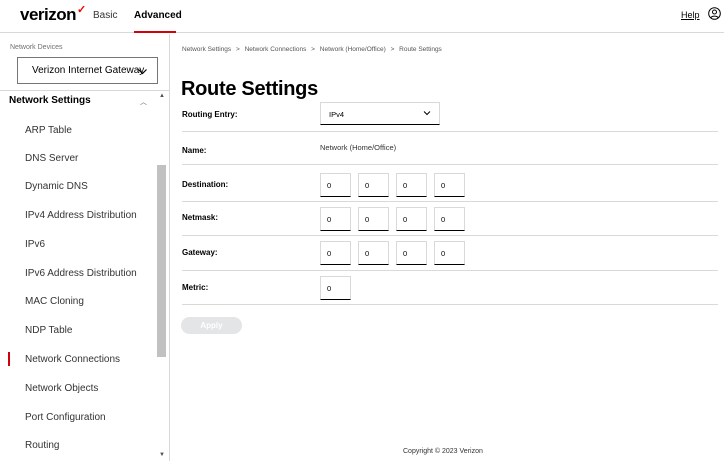 This screenshot has width=724, height=461. What do you see at coordinates (211, 325) in the screenshot?
I see `apply-button: Apply` at bounding box center [211, 325].